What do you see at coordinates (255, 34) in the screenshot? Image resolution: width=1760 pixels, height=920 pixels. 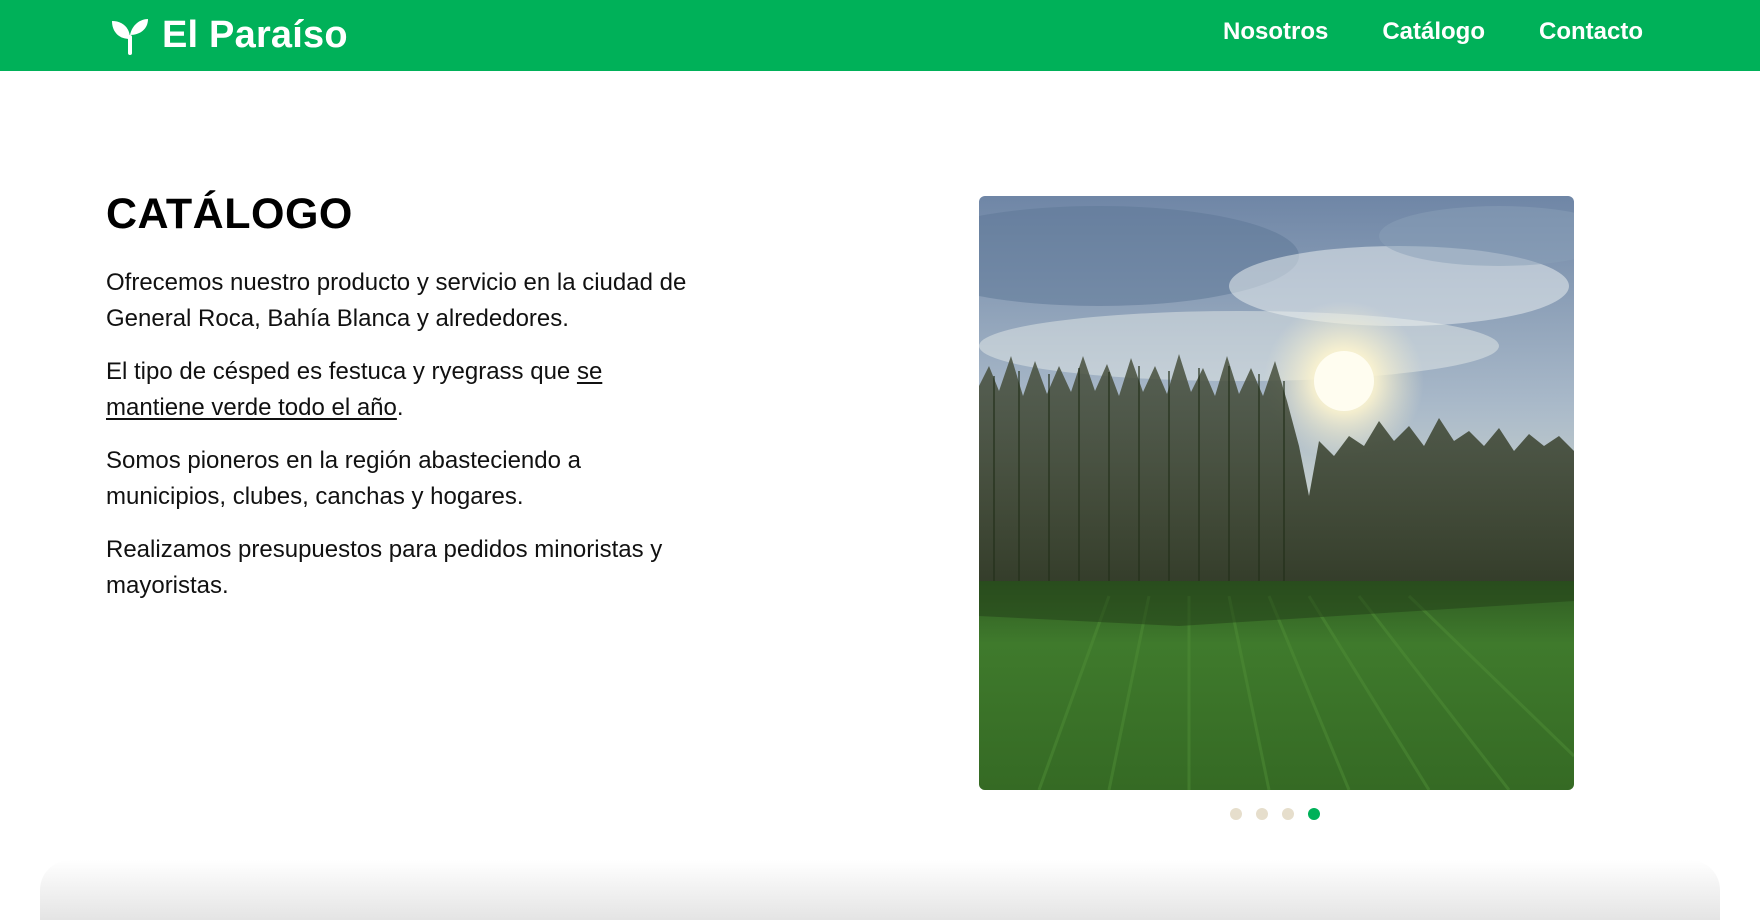 I see `brand-name: El Paraíso` at bounding box center [255, 34].